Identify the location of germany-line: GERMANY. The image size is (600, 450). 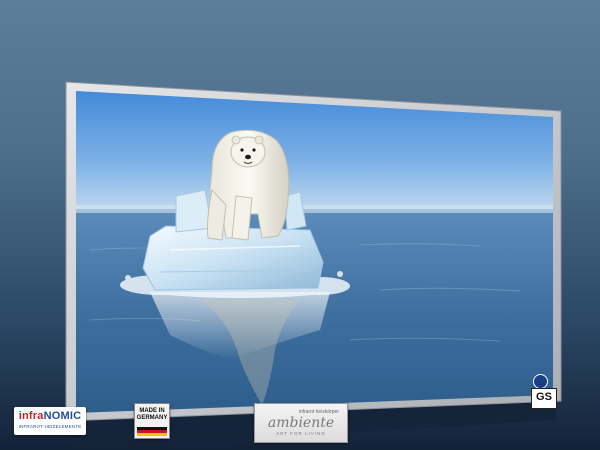
(152, 418).